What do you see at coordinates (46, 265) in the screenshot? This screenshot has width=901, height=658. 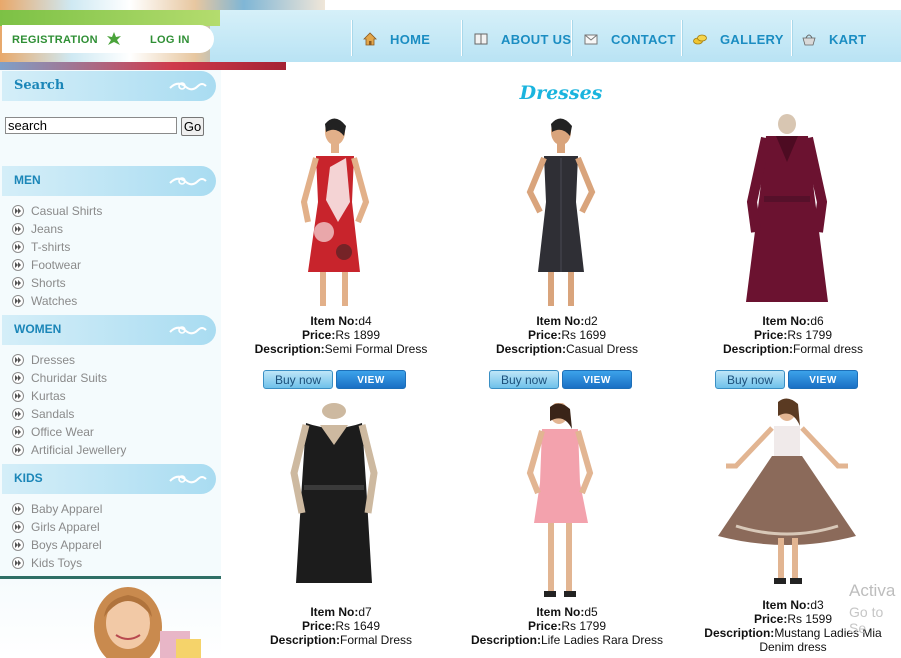 I see `sidebar-item-footwear: Footwear` at bounding box center [46, 265].